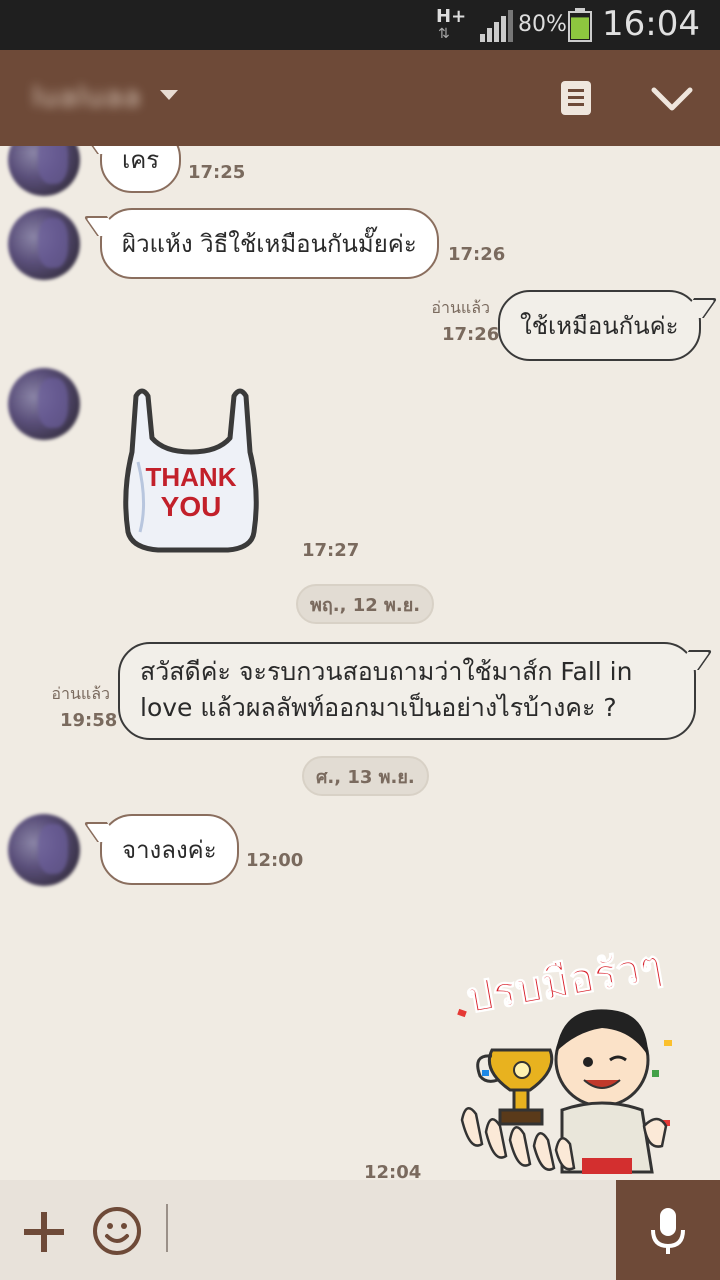  What do you see at coordinates (360, 25) in the screenshot?
I see `status-bar: H+ ⇅ 80% 16:04` at bounding box center [360, 25].